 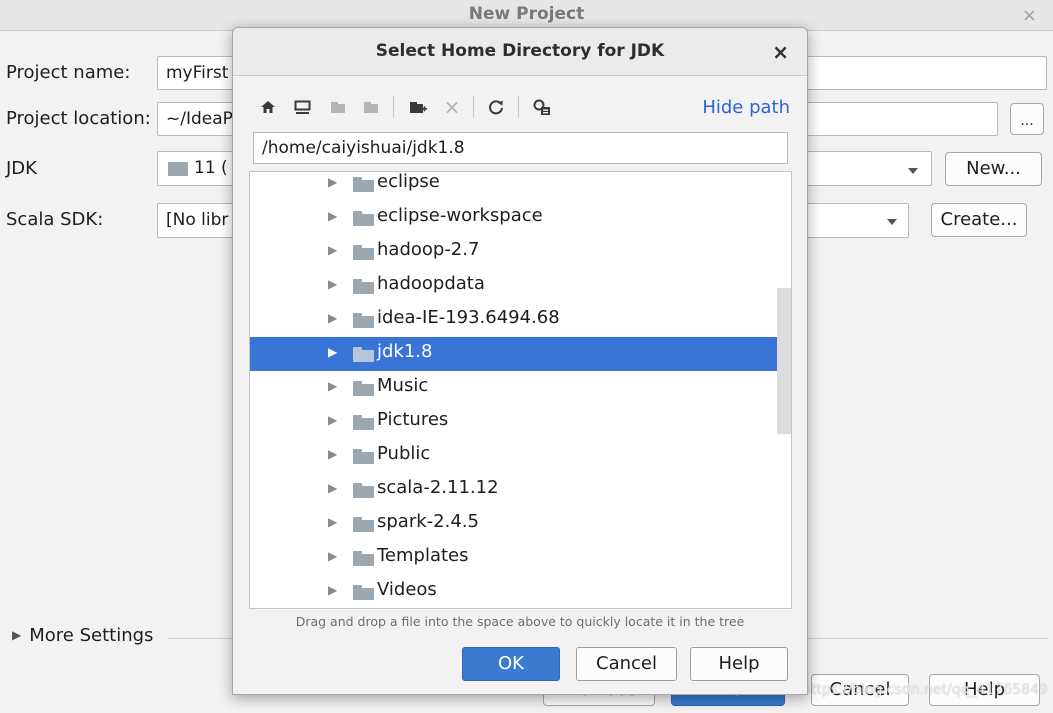 I want to click on scala-dropdown-arrow-icon, so click(x=892, y=222).